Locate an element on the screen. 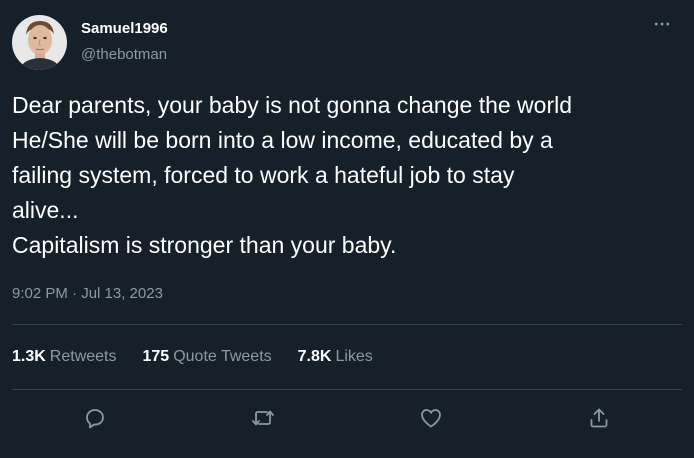 The height and width of the screenshot is (458, 694). retweets-stat: 1.3K Retweets is located at coordinates (64, 357).